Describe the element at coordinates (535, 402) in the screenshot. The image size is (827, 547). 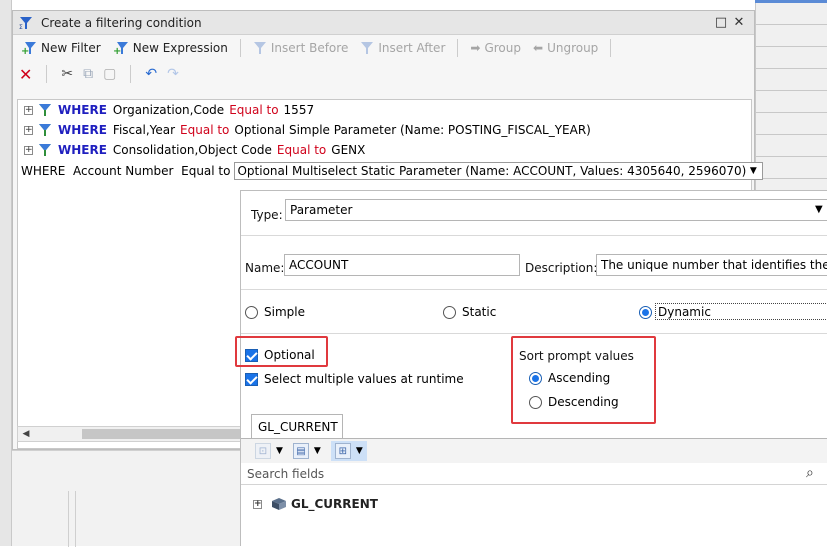
I see `radio-descending` at that location.